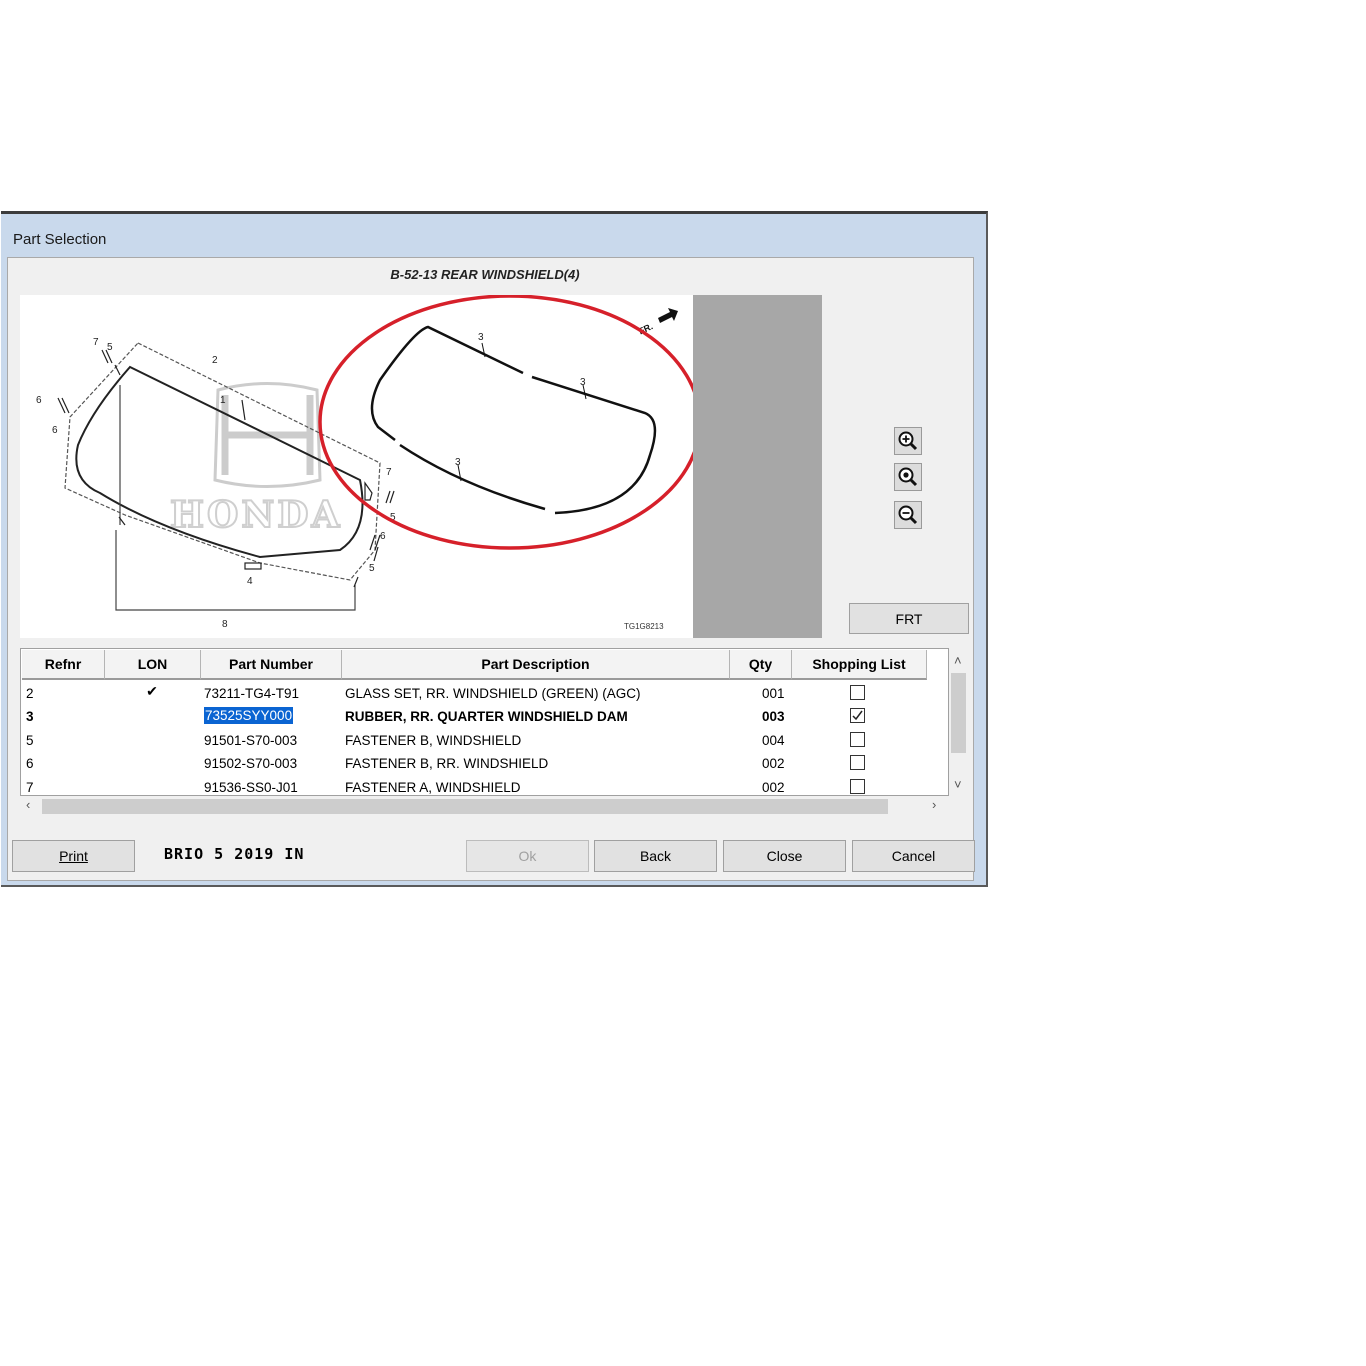 Image resolution: width=1366 pixels, height=1366 pixels. Describe the element at coordinates (536, 665) in the screenshot. I see `col-part-description: Part Description` at that location.